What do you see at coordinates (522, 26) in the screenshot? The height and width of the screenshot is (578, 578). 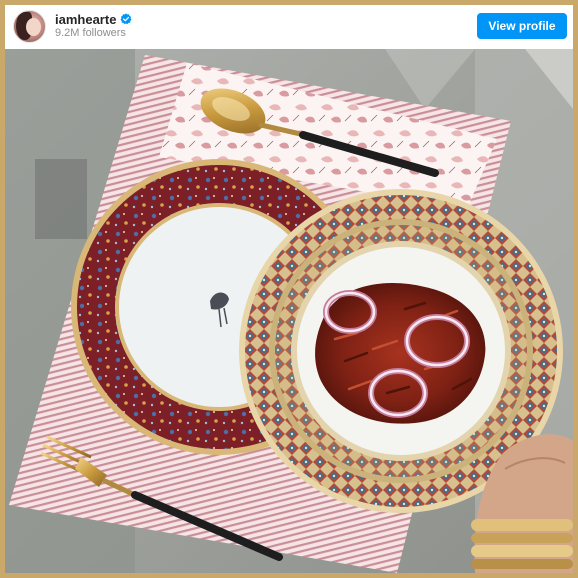 I see `view-profile-button: View profile` at bounding box center [522, 26].